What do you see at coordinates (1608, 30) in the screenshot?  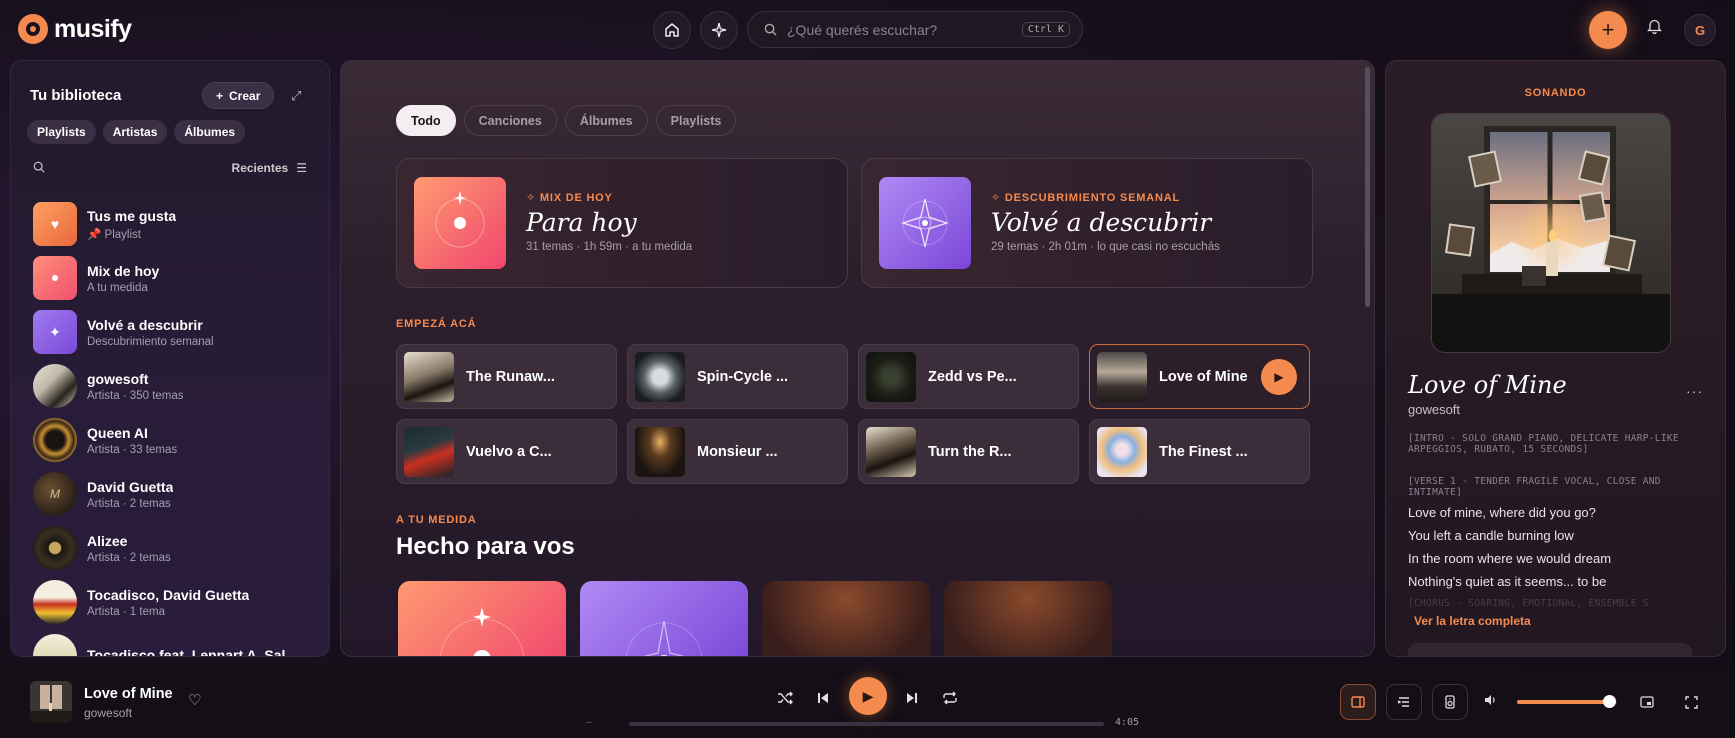 I see `add-button: +` at bounding box center [1608, 30].